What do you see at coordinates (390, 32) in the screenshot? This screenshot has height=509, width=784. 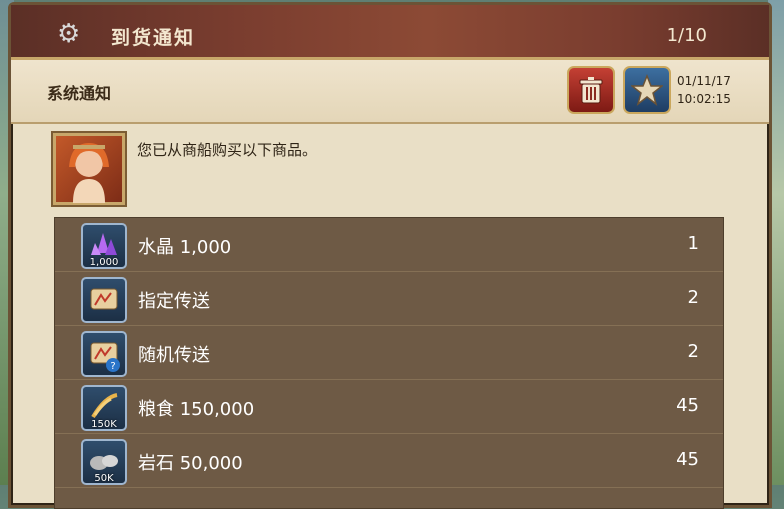 I see `header-bar: ⚙ 到货通知 1/10` at bounding box center [390, 32].